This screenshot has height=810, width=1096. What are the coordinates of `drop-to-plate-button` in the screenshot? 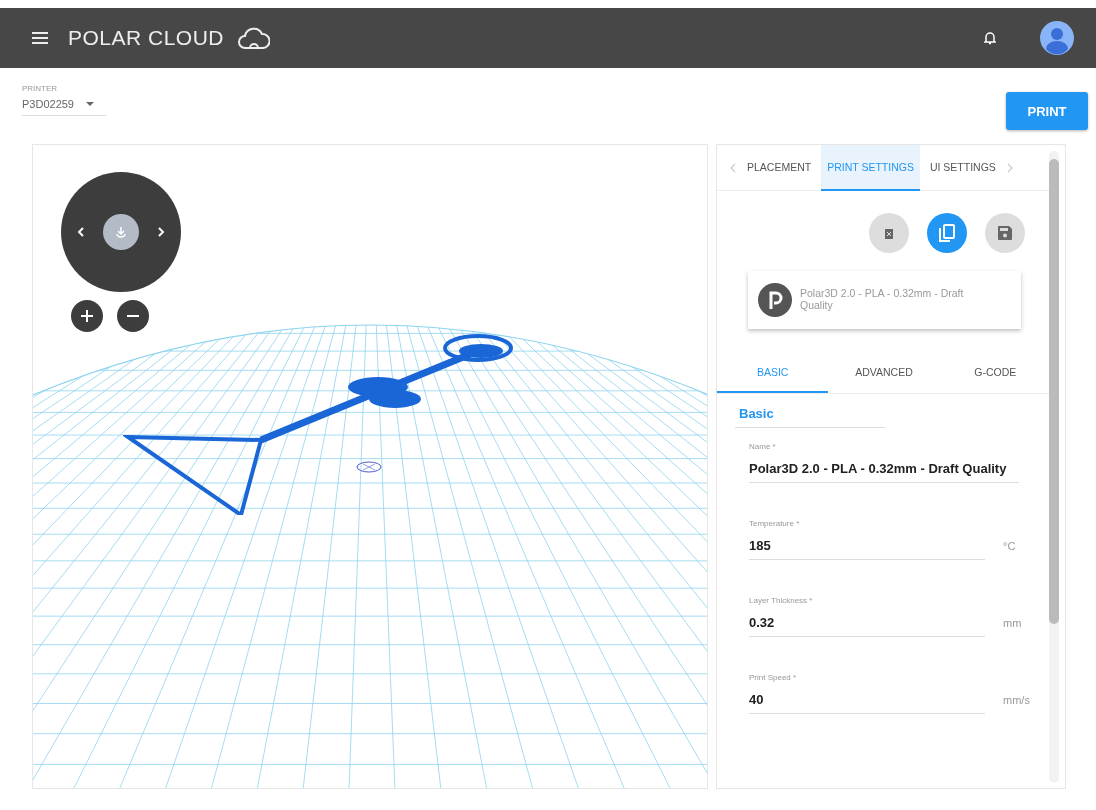 It's located at (121, 232).